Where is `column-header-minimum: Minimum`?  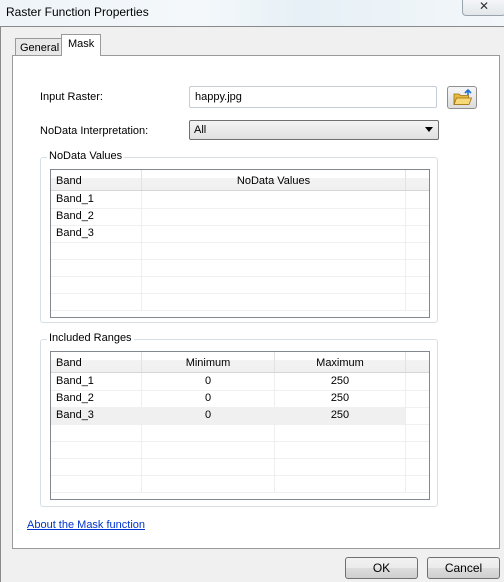 column-header-minimum: Minimum is located at coordinates (208, 362).